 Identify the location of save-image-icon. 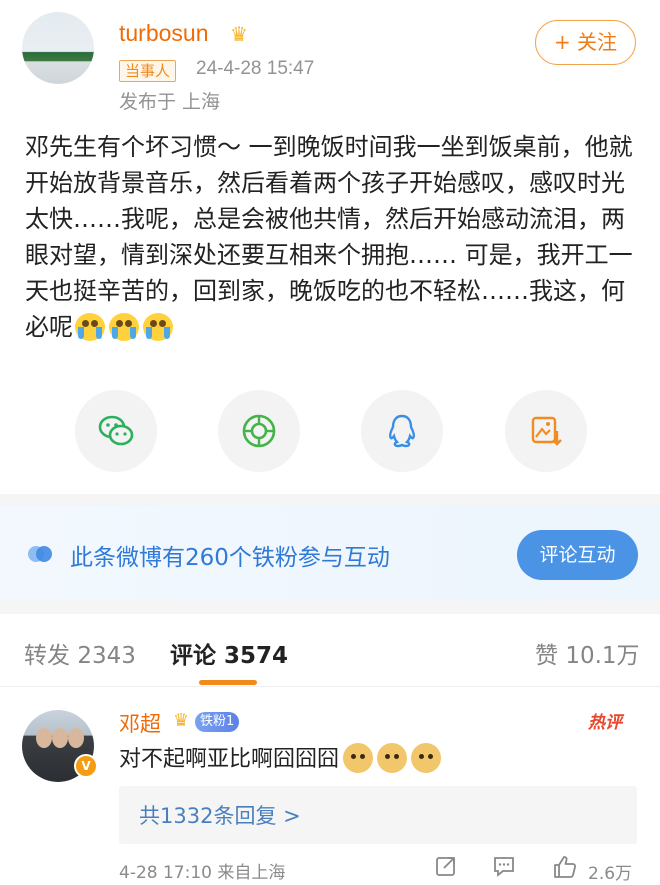
(546, 431).